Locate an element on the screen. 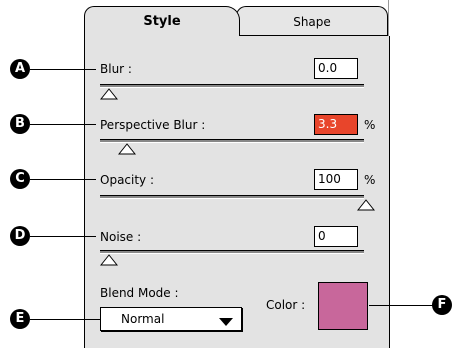  blur-field: 0.0 is located at coordinates (336, 68).